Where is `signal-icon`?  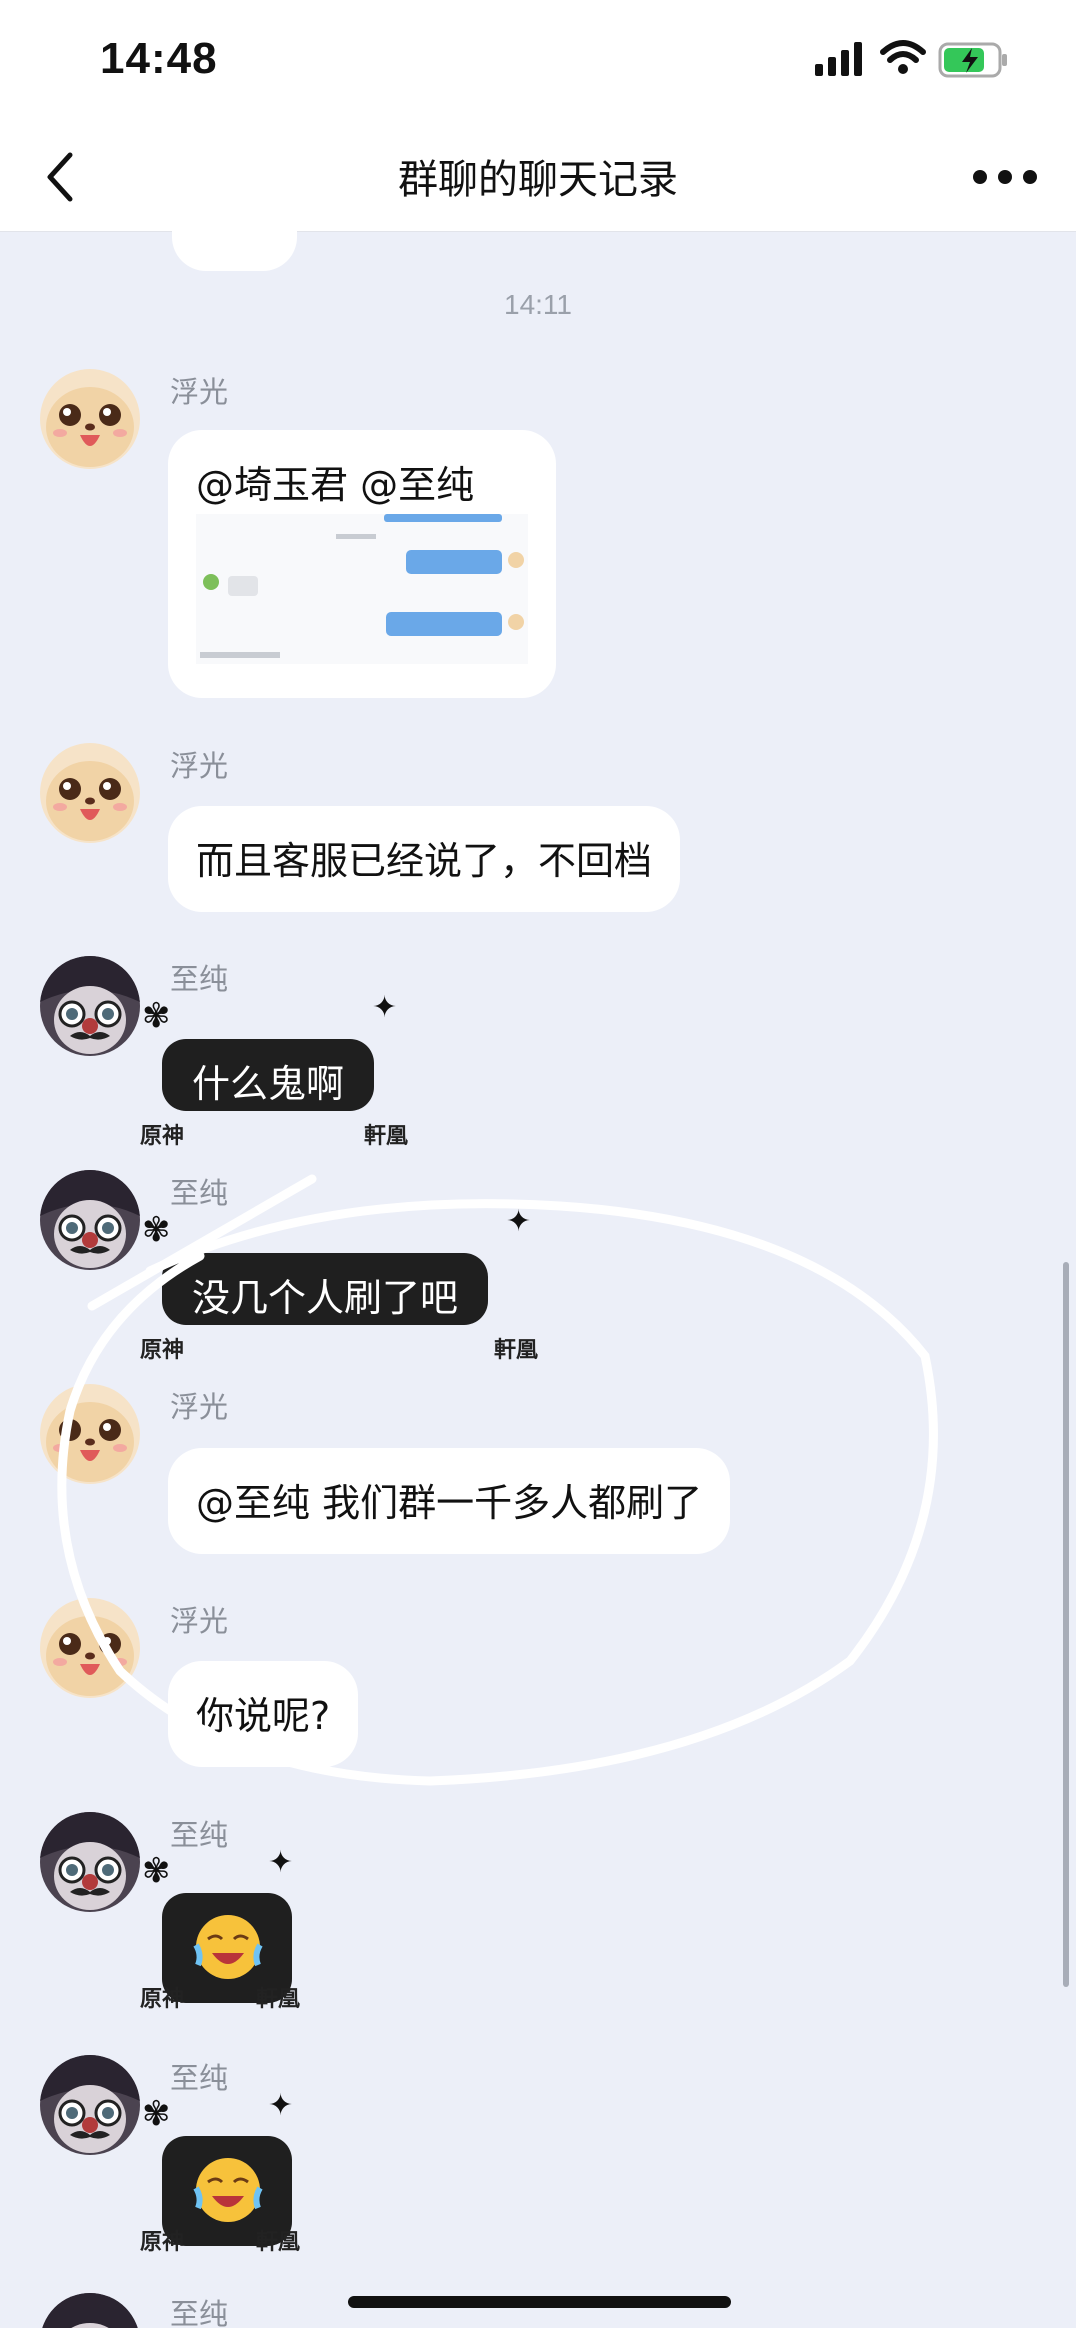
signal-icon is located at coordinates (838, 59).